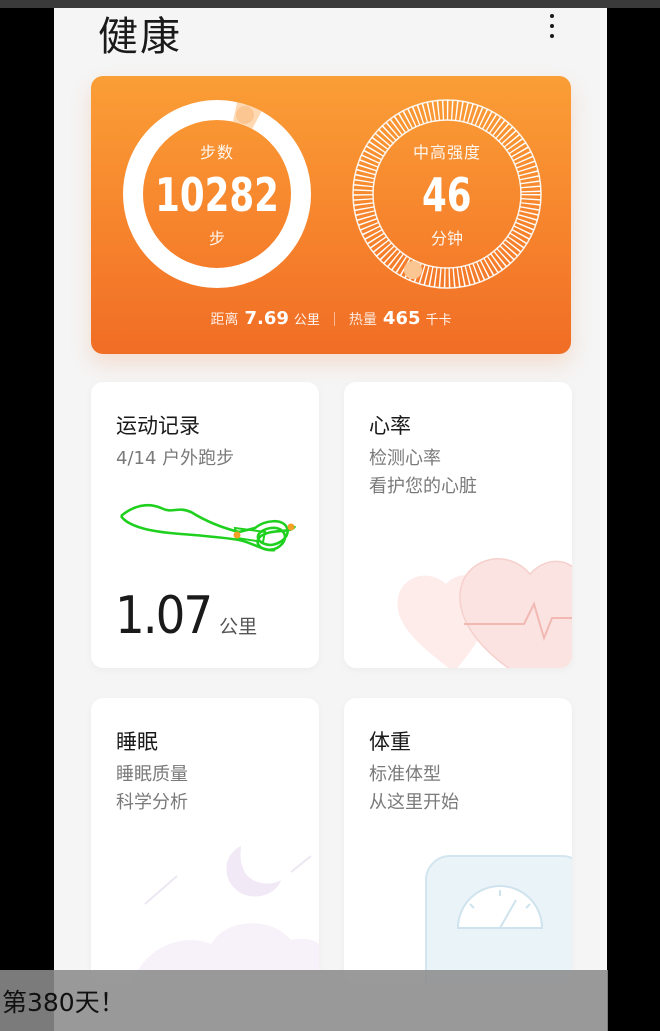  What do you see at coordinates (238, 627) in the screenshot?
I see `exercise-distance-unit: 公里` at bounding box center [238, 627].